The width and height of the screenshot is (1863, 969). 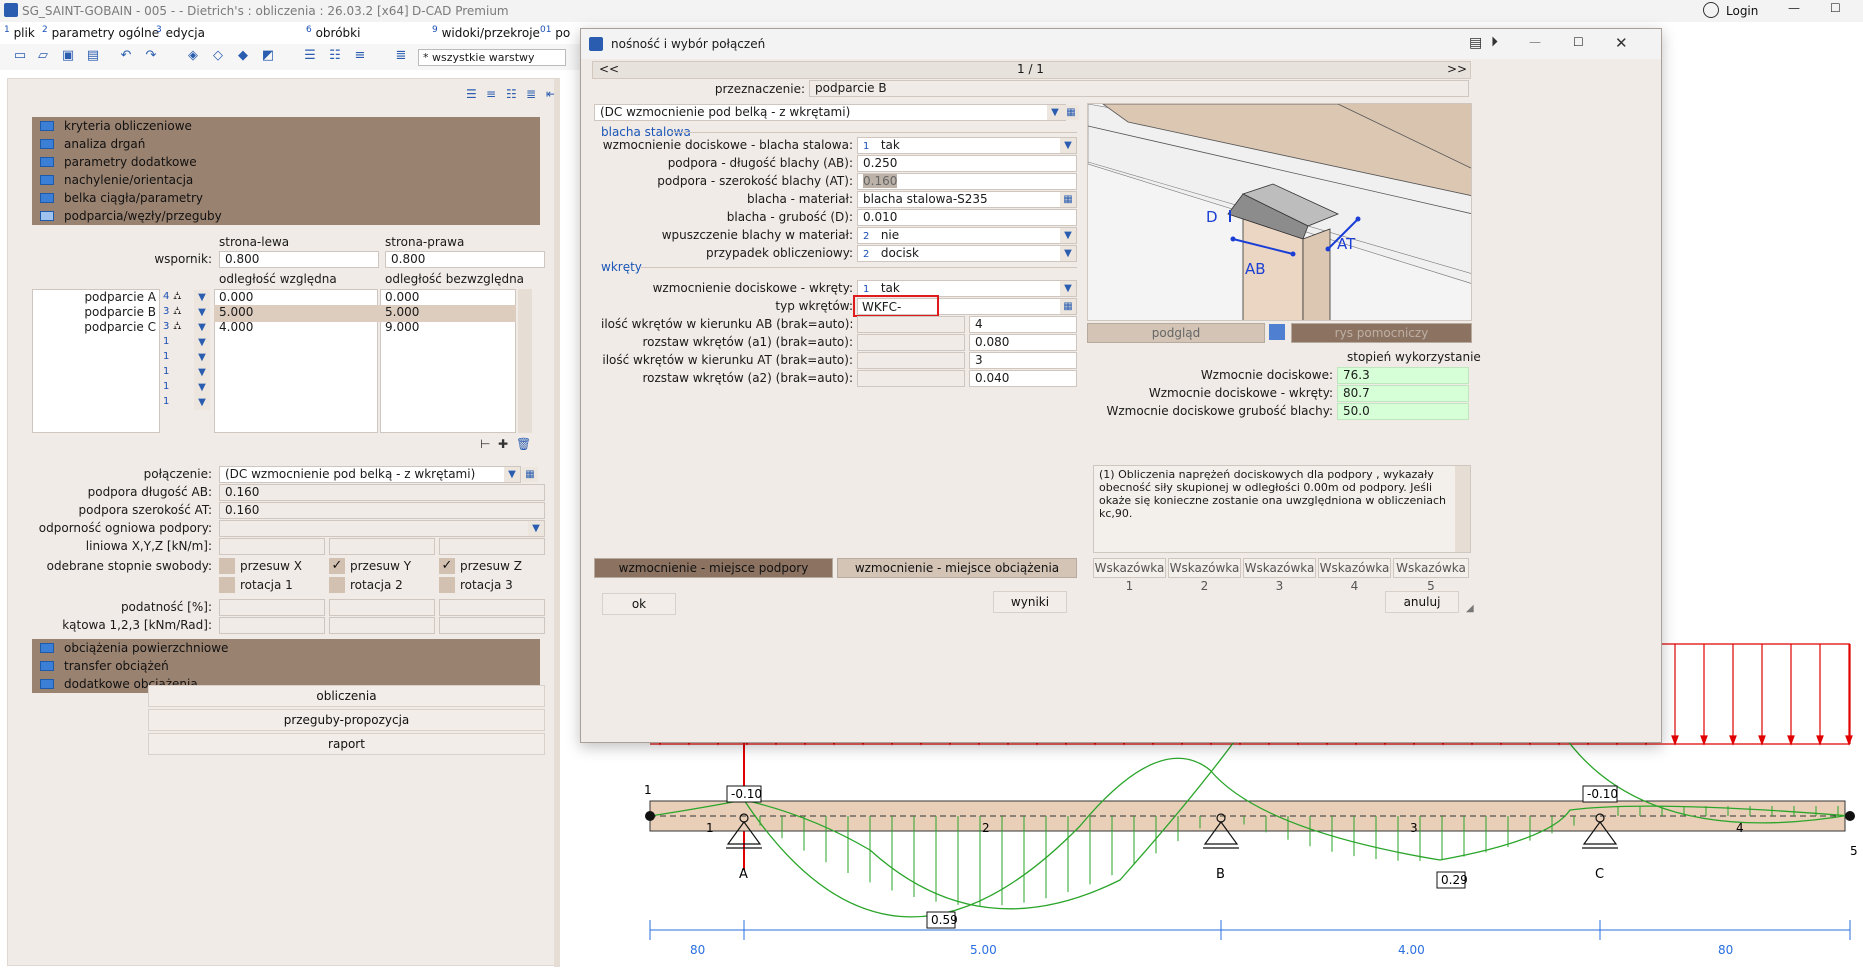 What do you see at coordinates (1470, 608) in the screenshot?
I see `resize-grip-icon: ◢` at bounding box center [1470, 608].